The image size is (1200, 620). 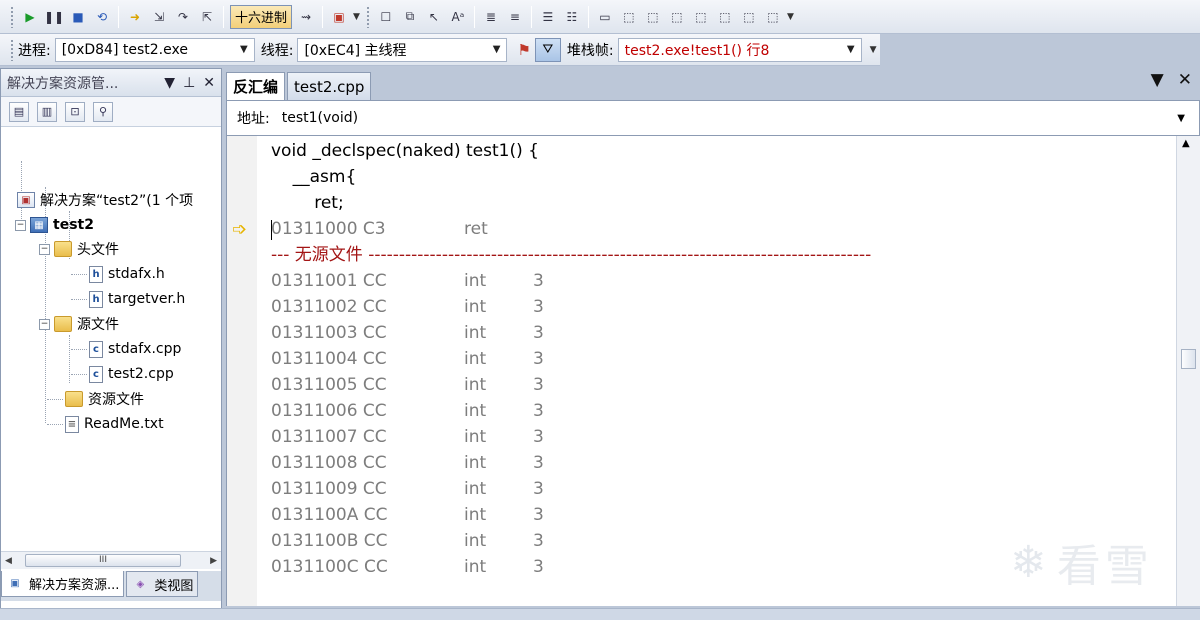 I want to click on instruction-line: 01311008 CC int 3, so click(x=571, y=463).